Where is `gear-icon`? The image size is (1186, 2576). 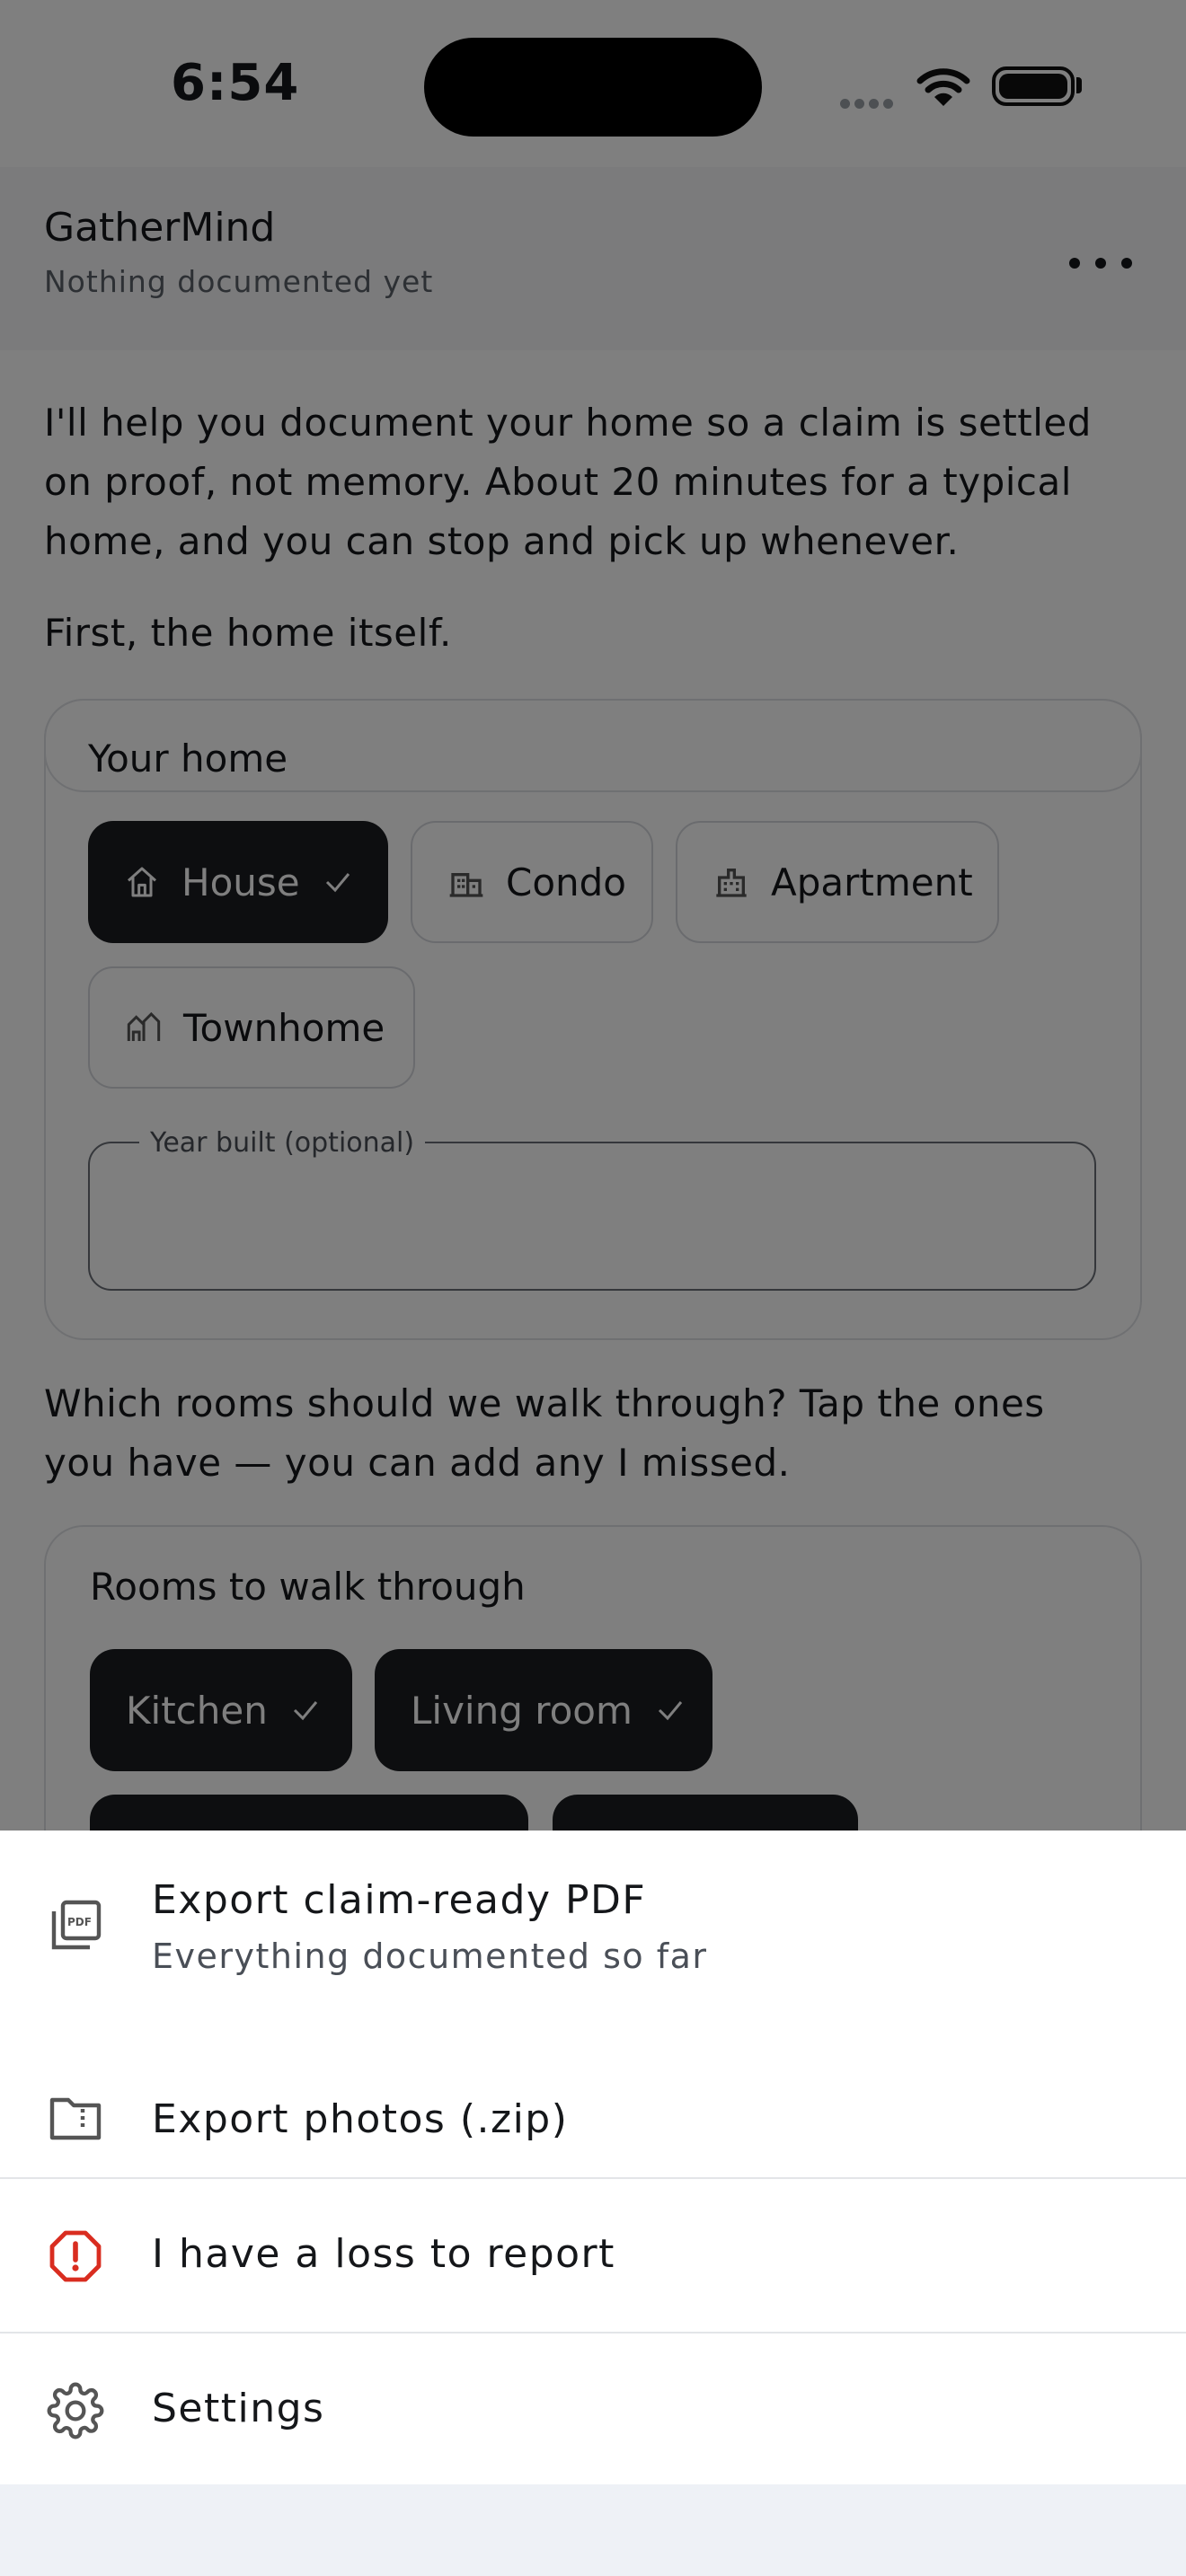 gear-icon is located at coordinates (75, 2410).